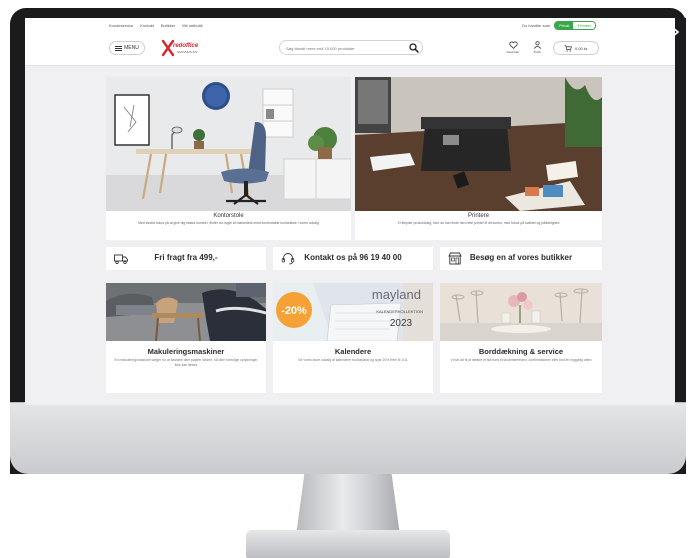  What do you see at coordinates (294, 311) in the screenshot?
I see `discount-badge: -20%` at bounding box center [294, 311].